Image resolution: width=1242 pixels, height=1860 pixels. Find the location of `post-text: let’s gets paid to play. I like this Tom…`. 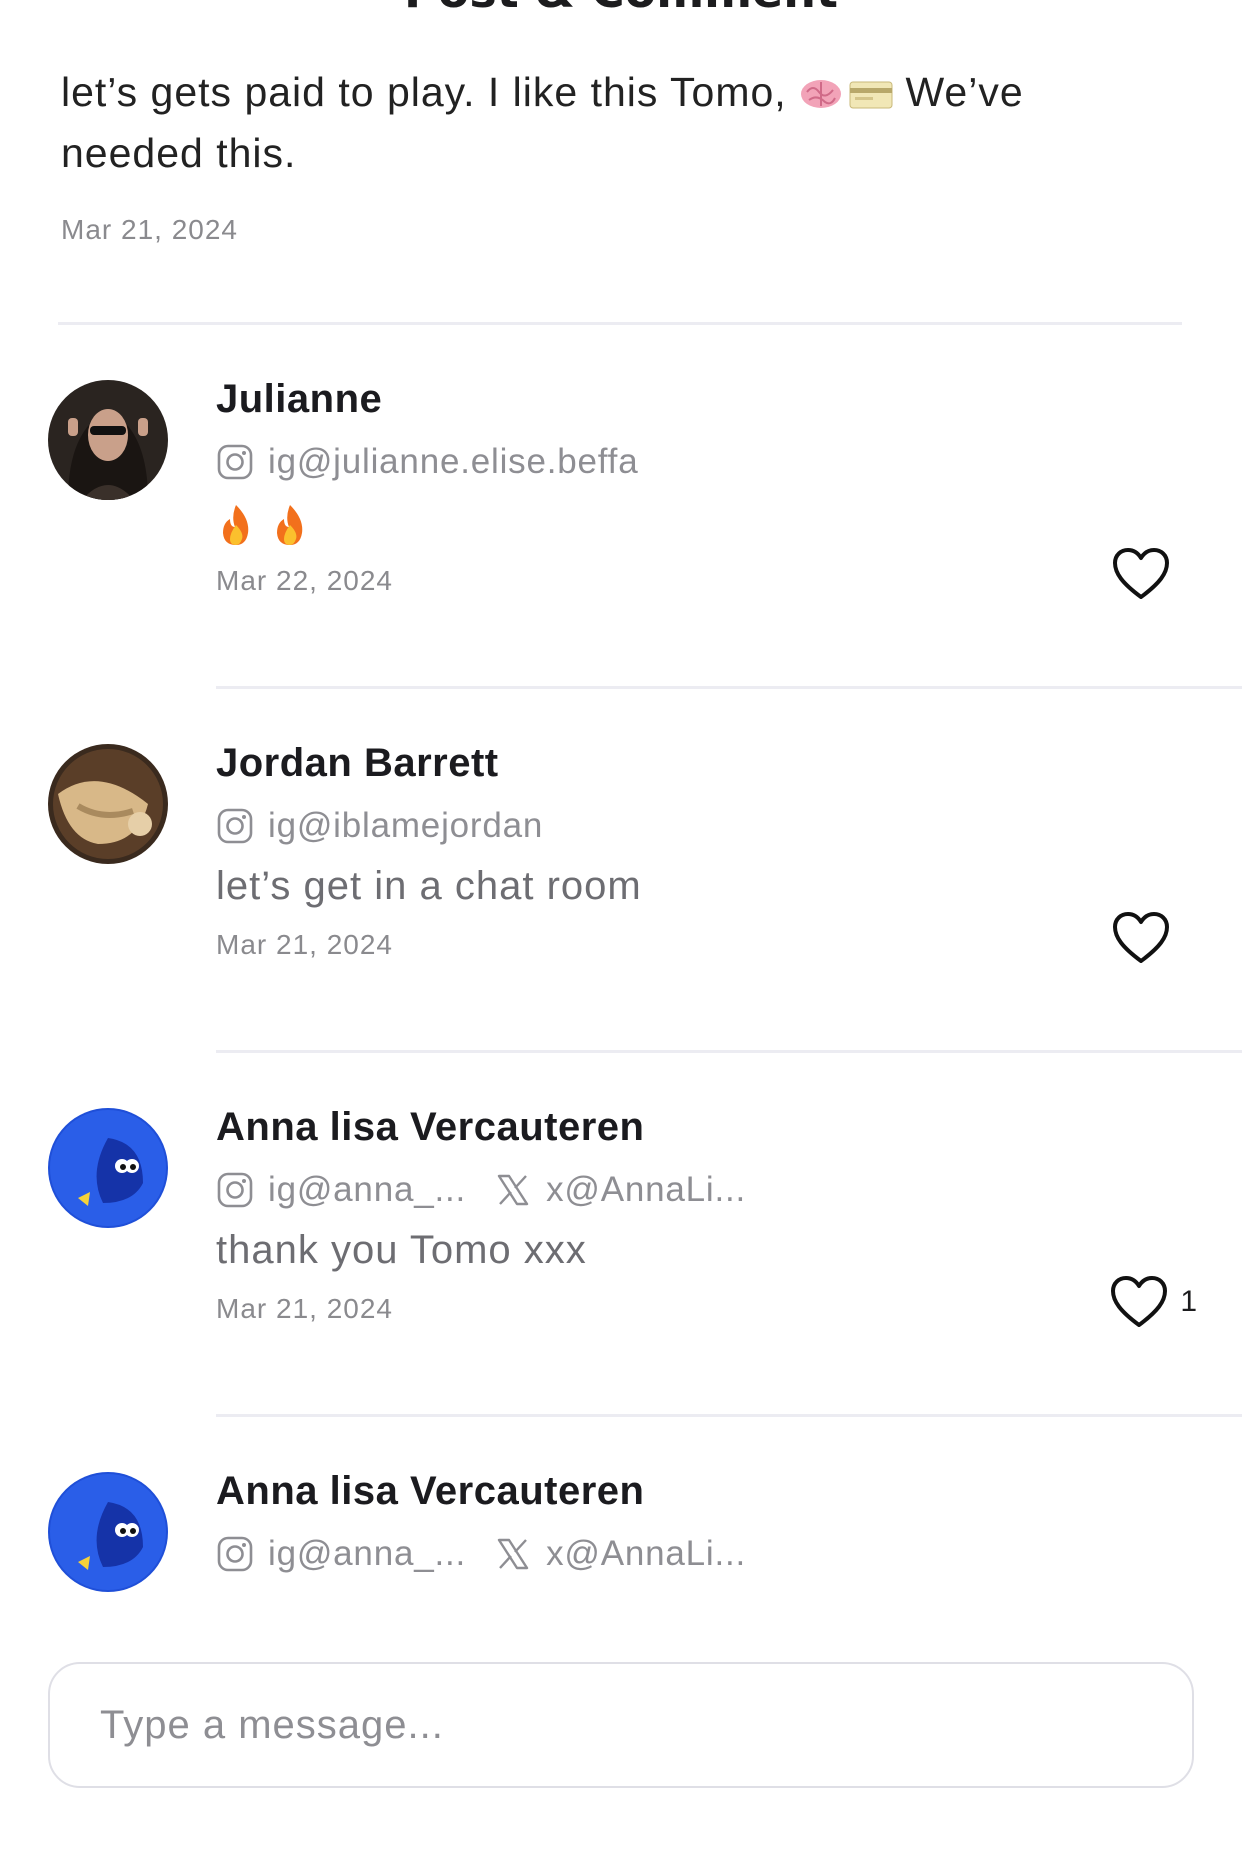

post-text: let’s gets paid to play. I like this Tom… is located at coordinates (611, 123).